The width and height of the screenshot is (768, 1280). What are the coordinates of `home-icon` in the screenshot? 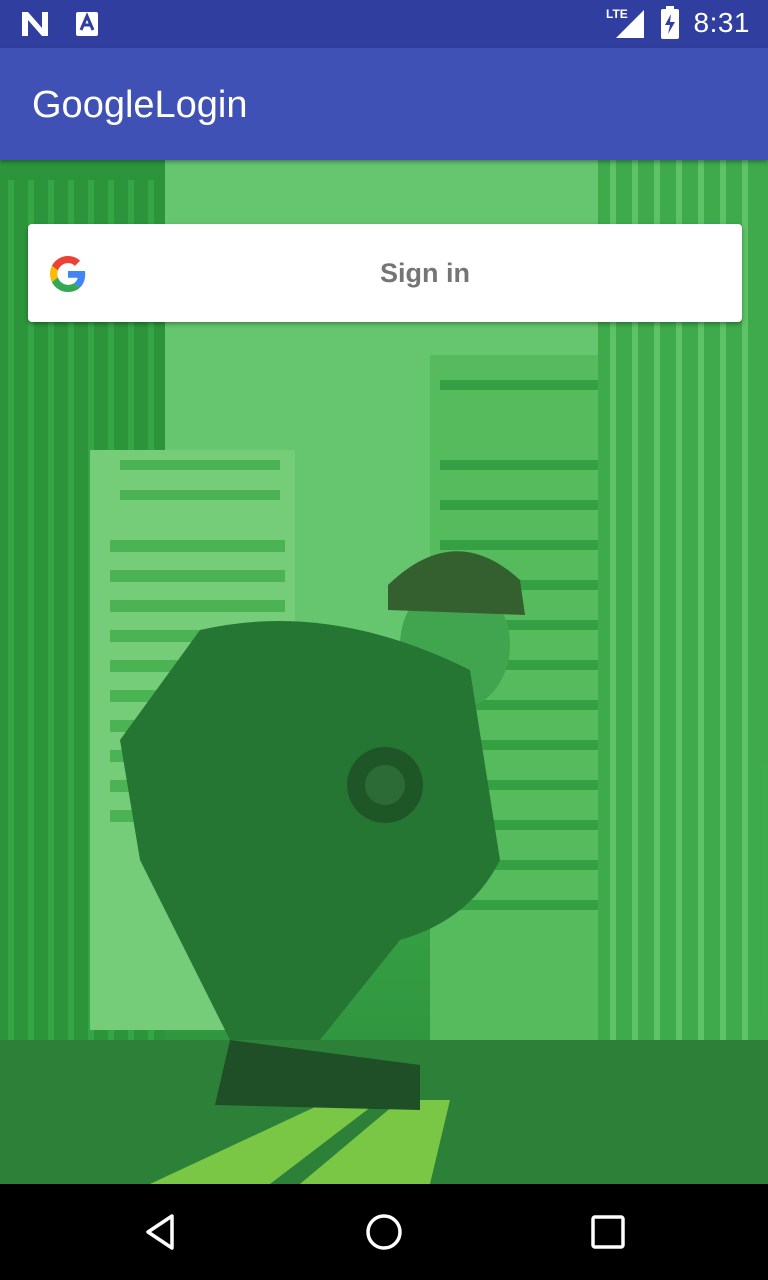 It's located at (384, 1232).